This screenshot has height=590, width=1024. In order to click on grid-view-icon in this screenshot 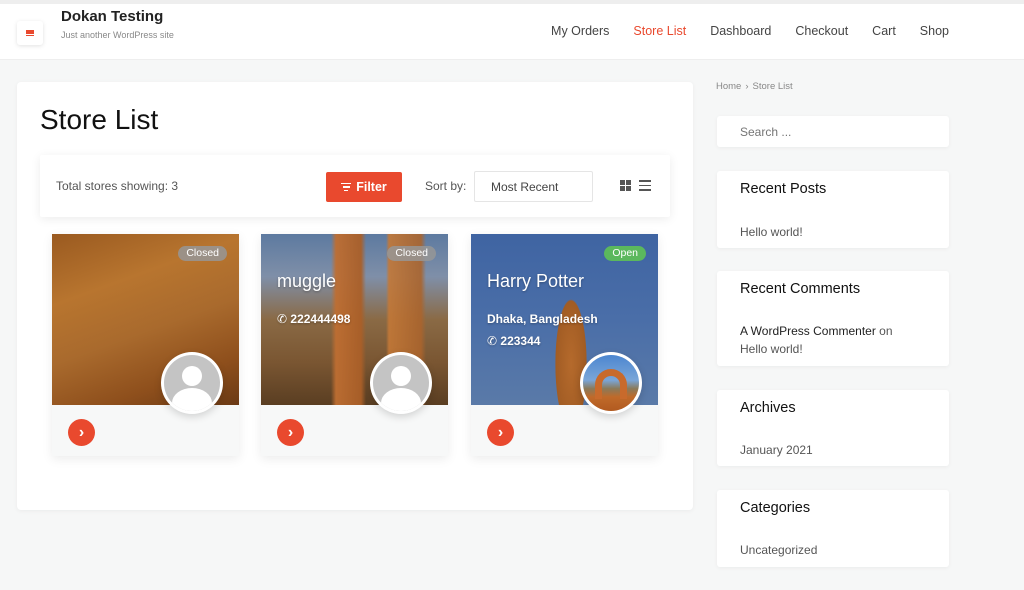, I will do `click(625, 185)`.